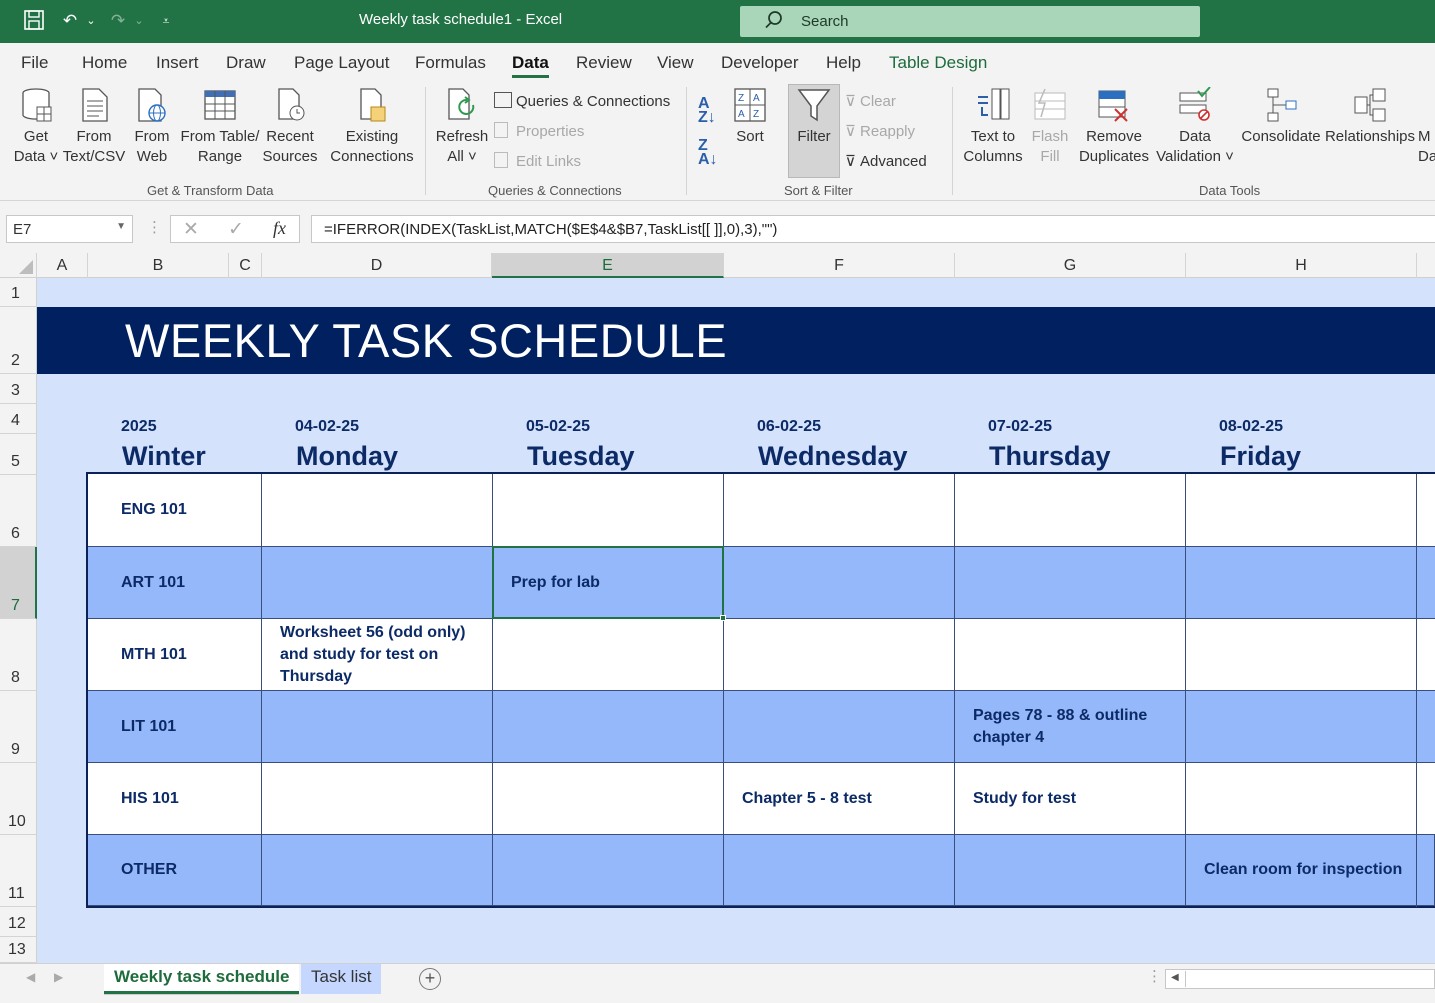 This screenshot has width=1435, height=1003. Describe the element at coordinates (158, 265) in the screenshot. I see `column-header-b: B` at that location.